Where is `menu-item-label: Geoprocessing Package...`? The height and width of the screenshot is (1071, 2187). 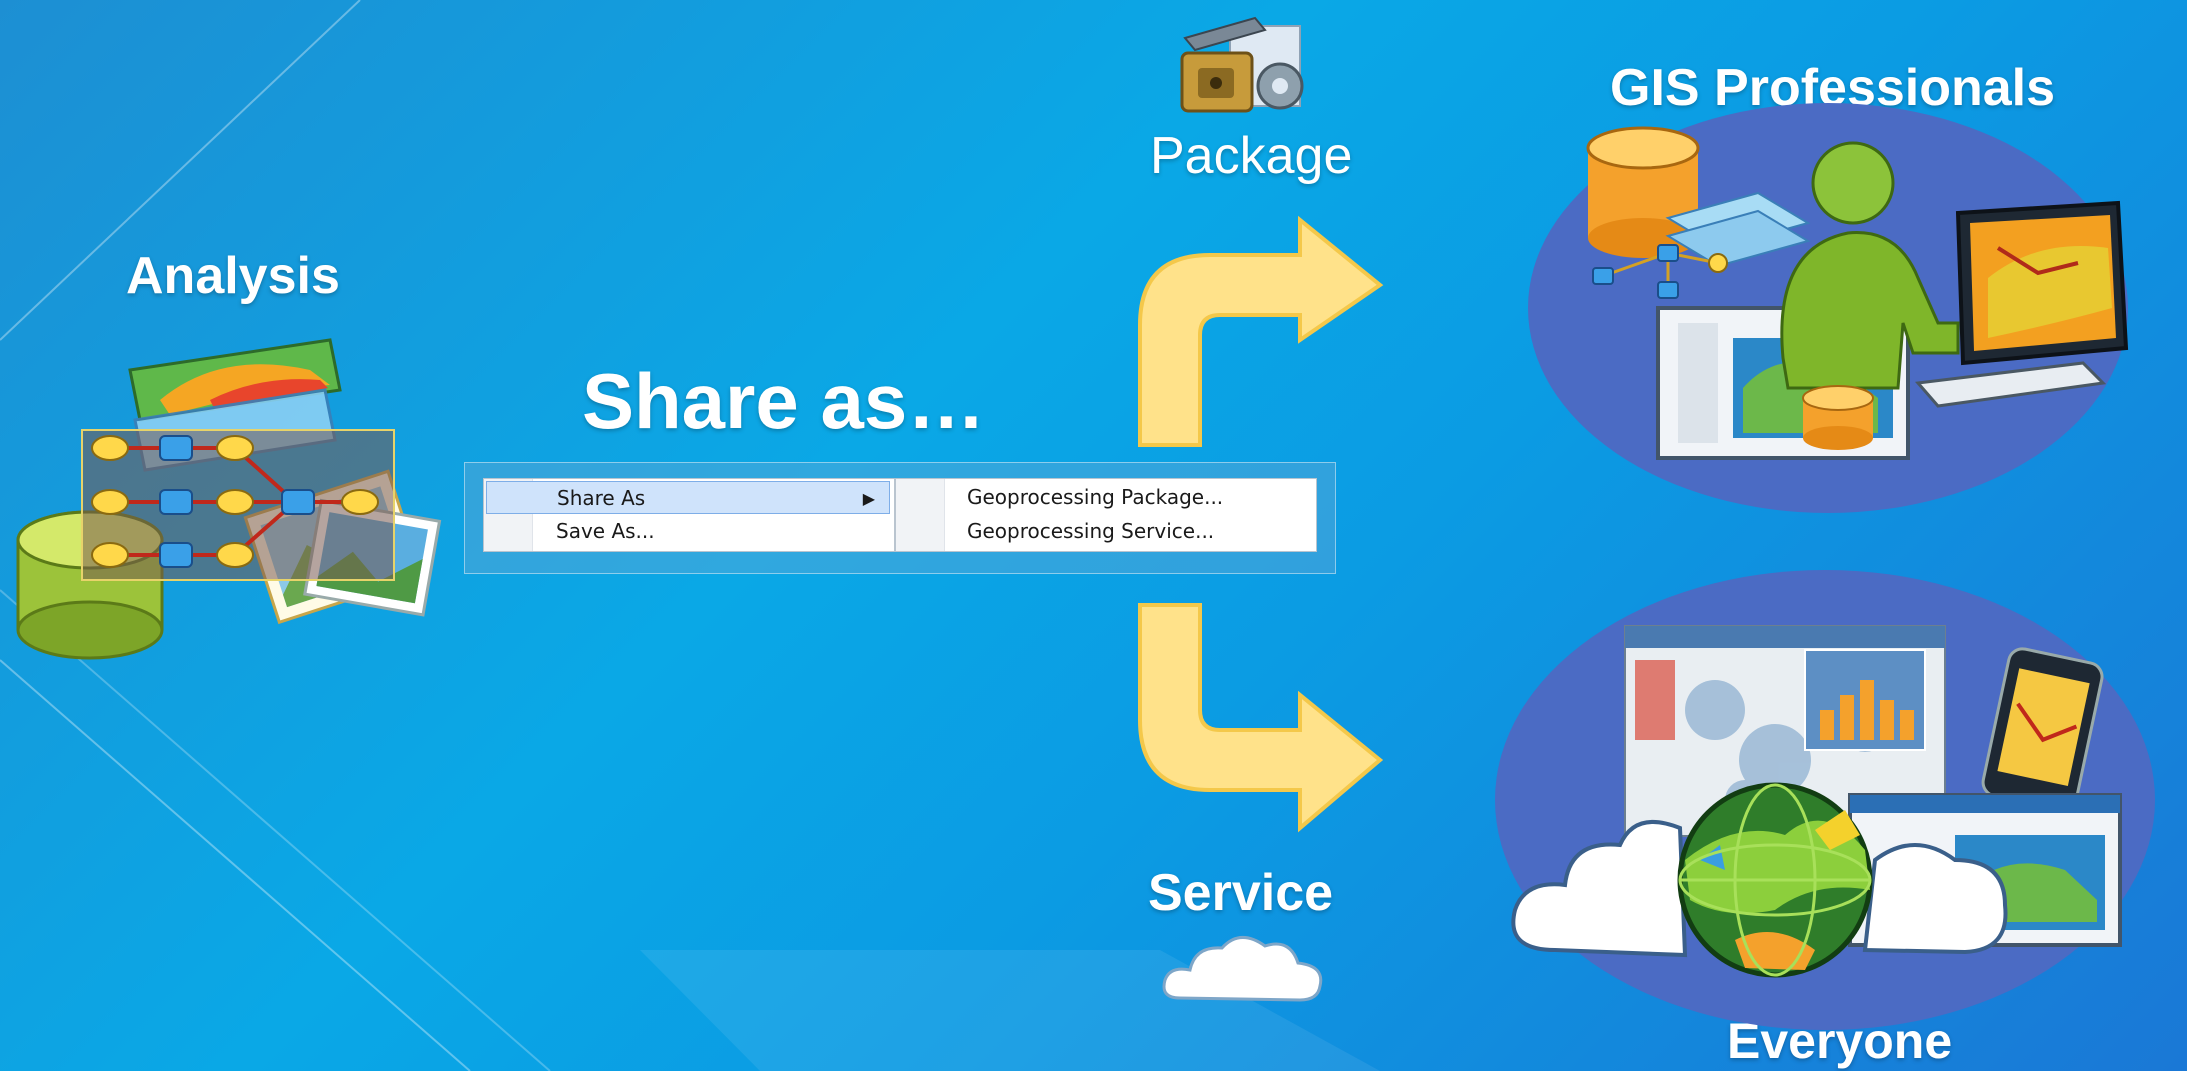 menu-item-label: Geoprocessing Package... is located at coordinates (1095, 497).